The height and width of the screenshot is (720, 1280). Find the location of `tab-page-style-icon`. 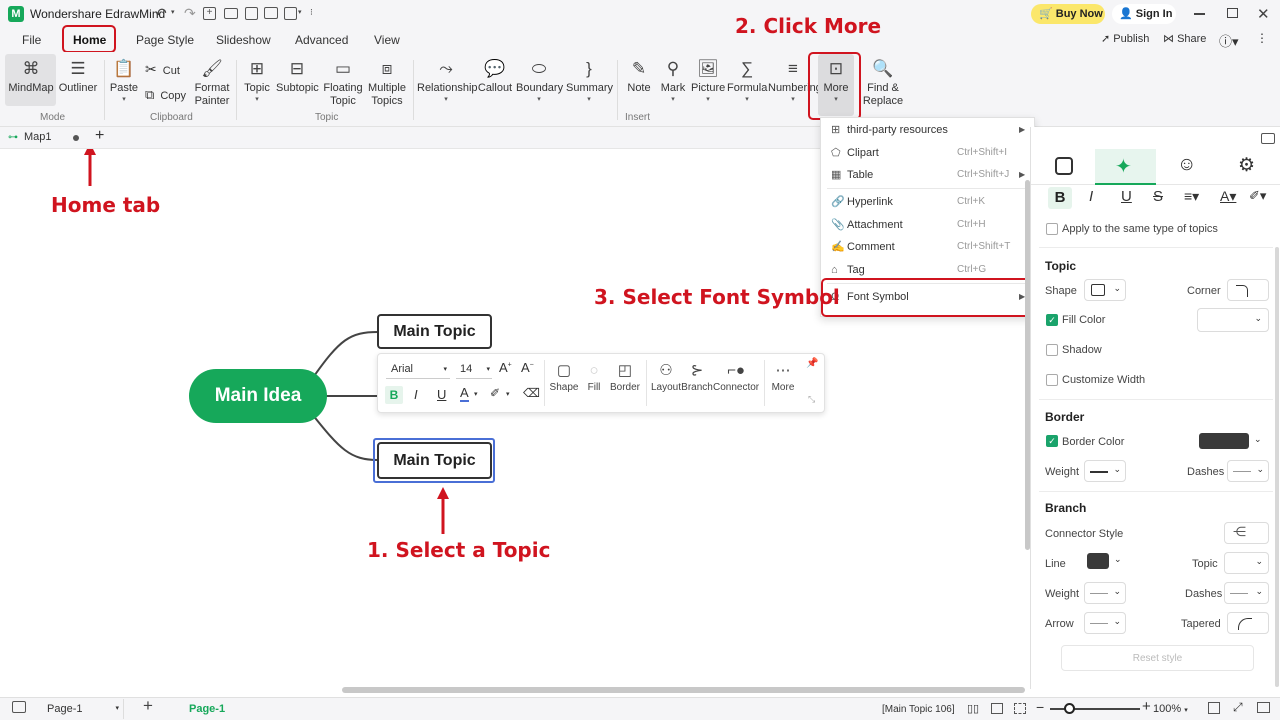

tab-page-style-icon is located at coordinates (1064, 166).